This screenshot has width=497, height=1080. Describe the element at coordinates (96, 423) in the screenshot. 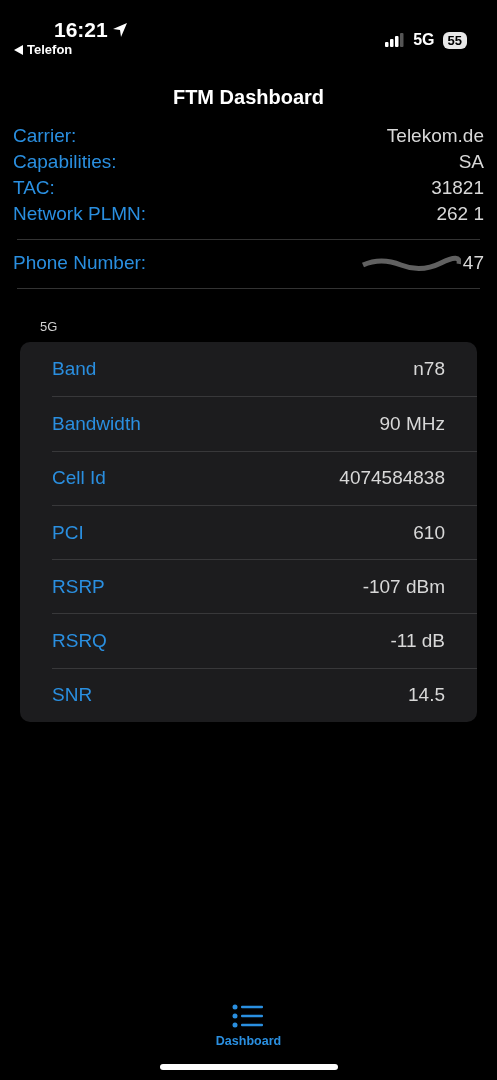

I see `row-label: Bandwidth` at that location.